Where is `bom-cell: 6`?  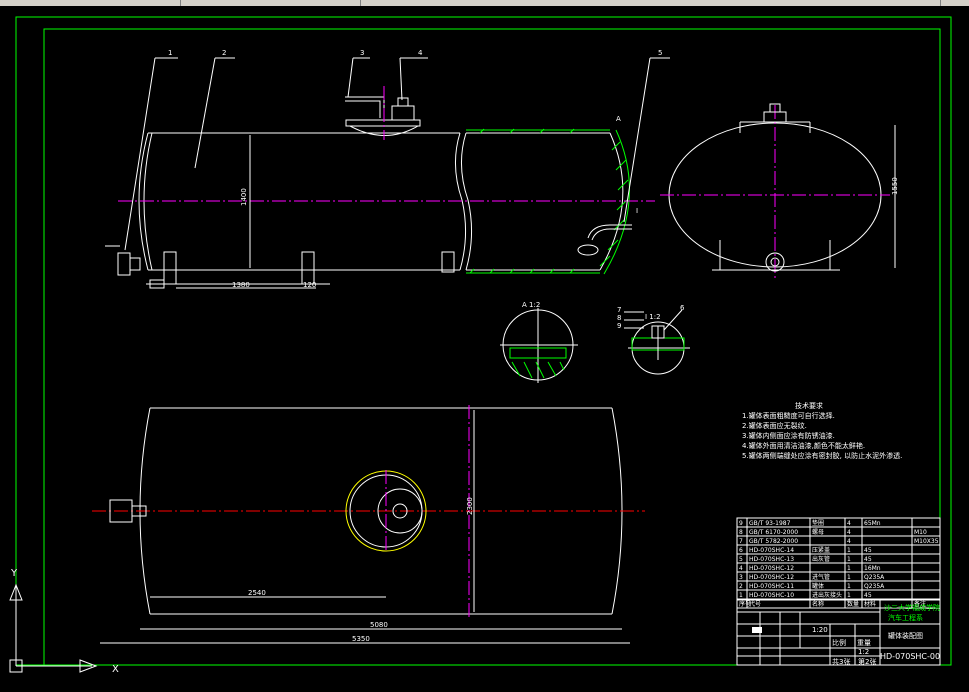 bom-cell: 6 is located at coordinates (741, 550).